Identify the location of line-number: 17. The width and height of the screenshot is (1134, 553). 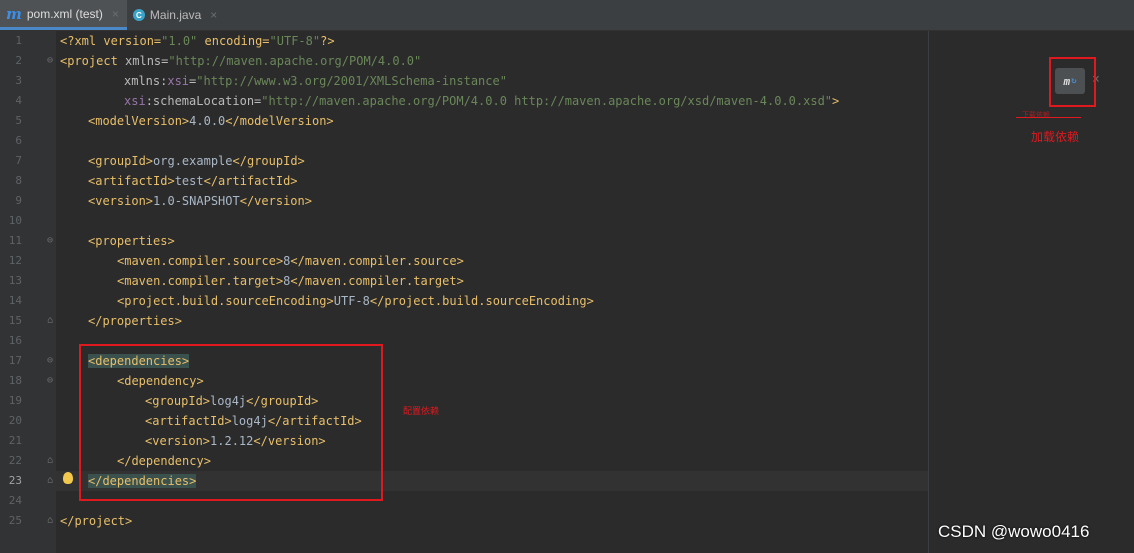
(15, 360).